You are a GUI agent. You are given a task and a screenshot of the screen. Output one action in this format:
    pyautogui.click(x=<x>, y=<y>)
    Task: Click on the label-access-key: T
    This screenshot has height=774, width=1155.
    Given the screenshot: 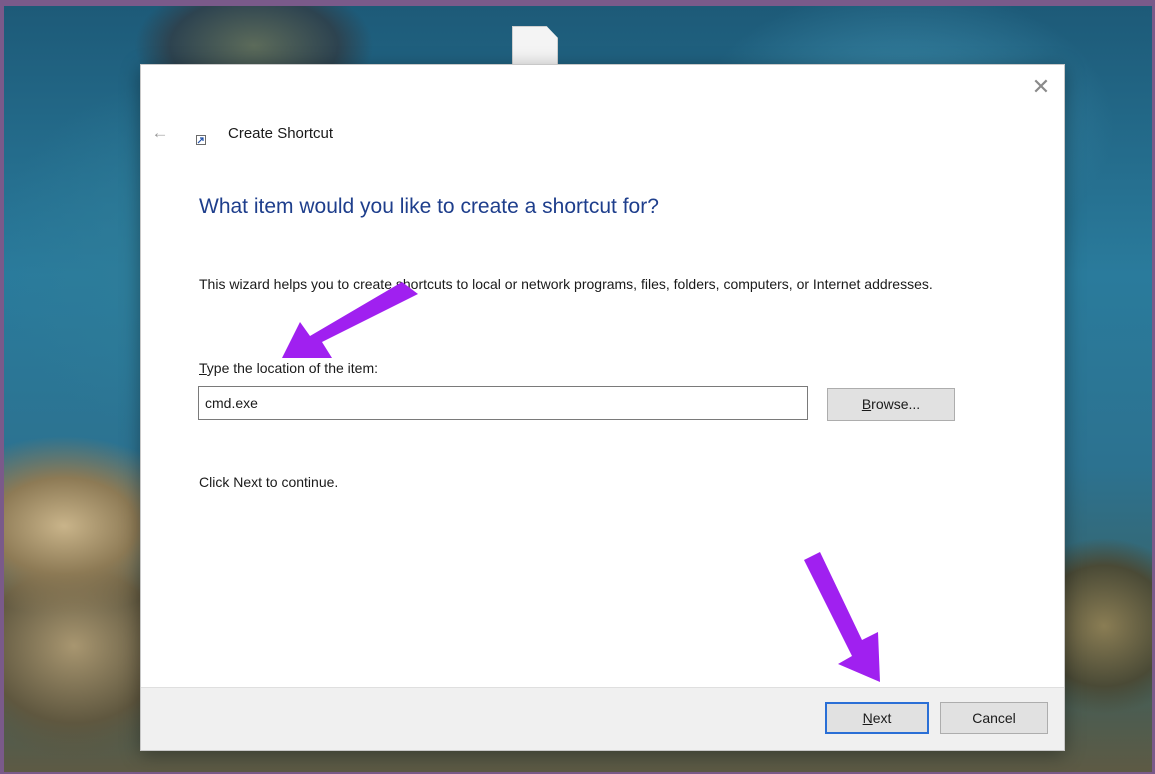 What is the action you would take?
    pyautogui.click(x=203, y=368)
    